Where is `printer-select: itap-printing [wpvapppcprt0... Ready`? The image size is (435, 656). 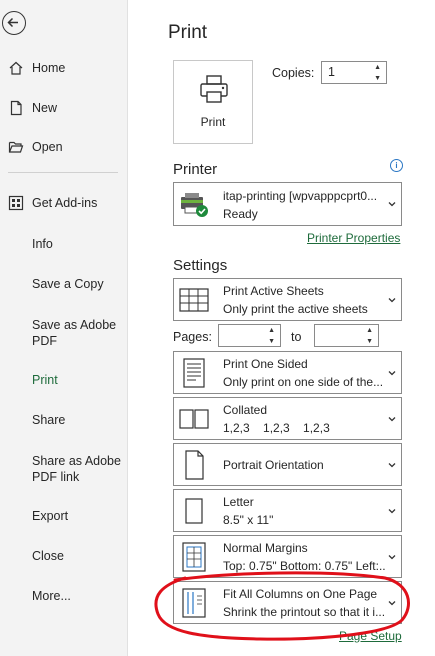
printer-select: itap-printing [wpvapppcprt0... Ready is located at coordinates (287, 204).